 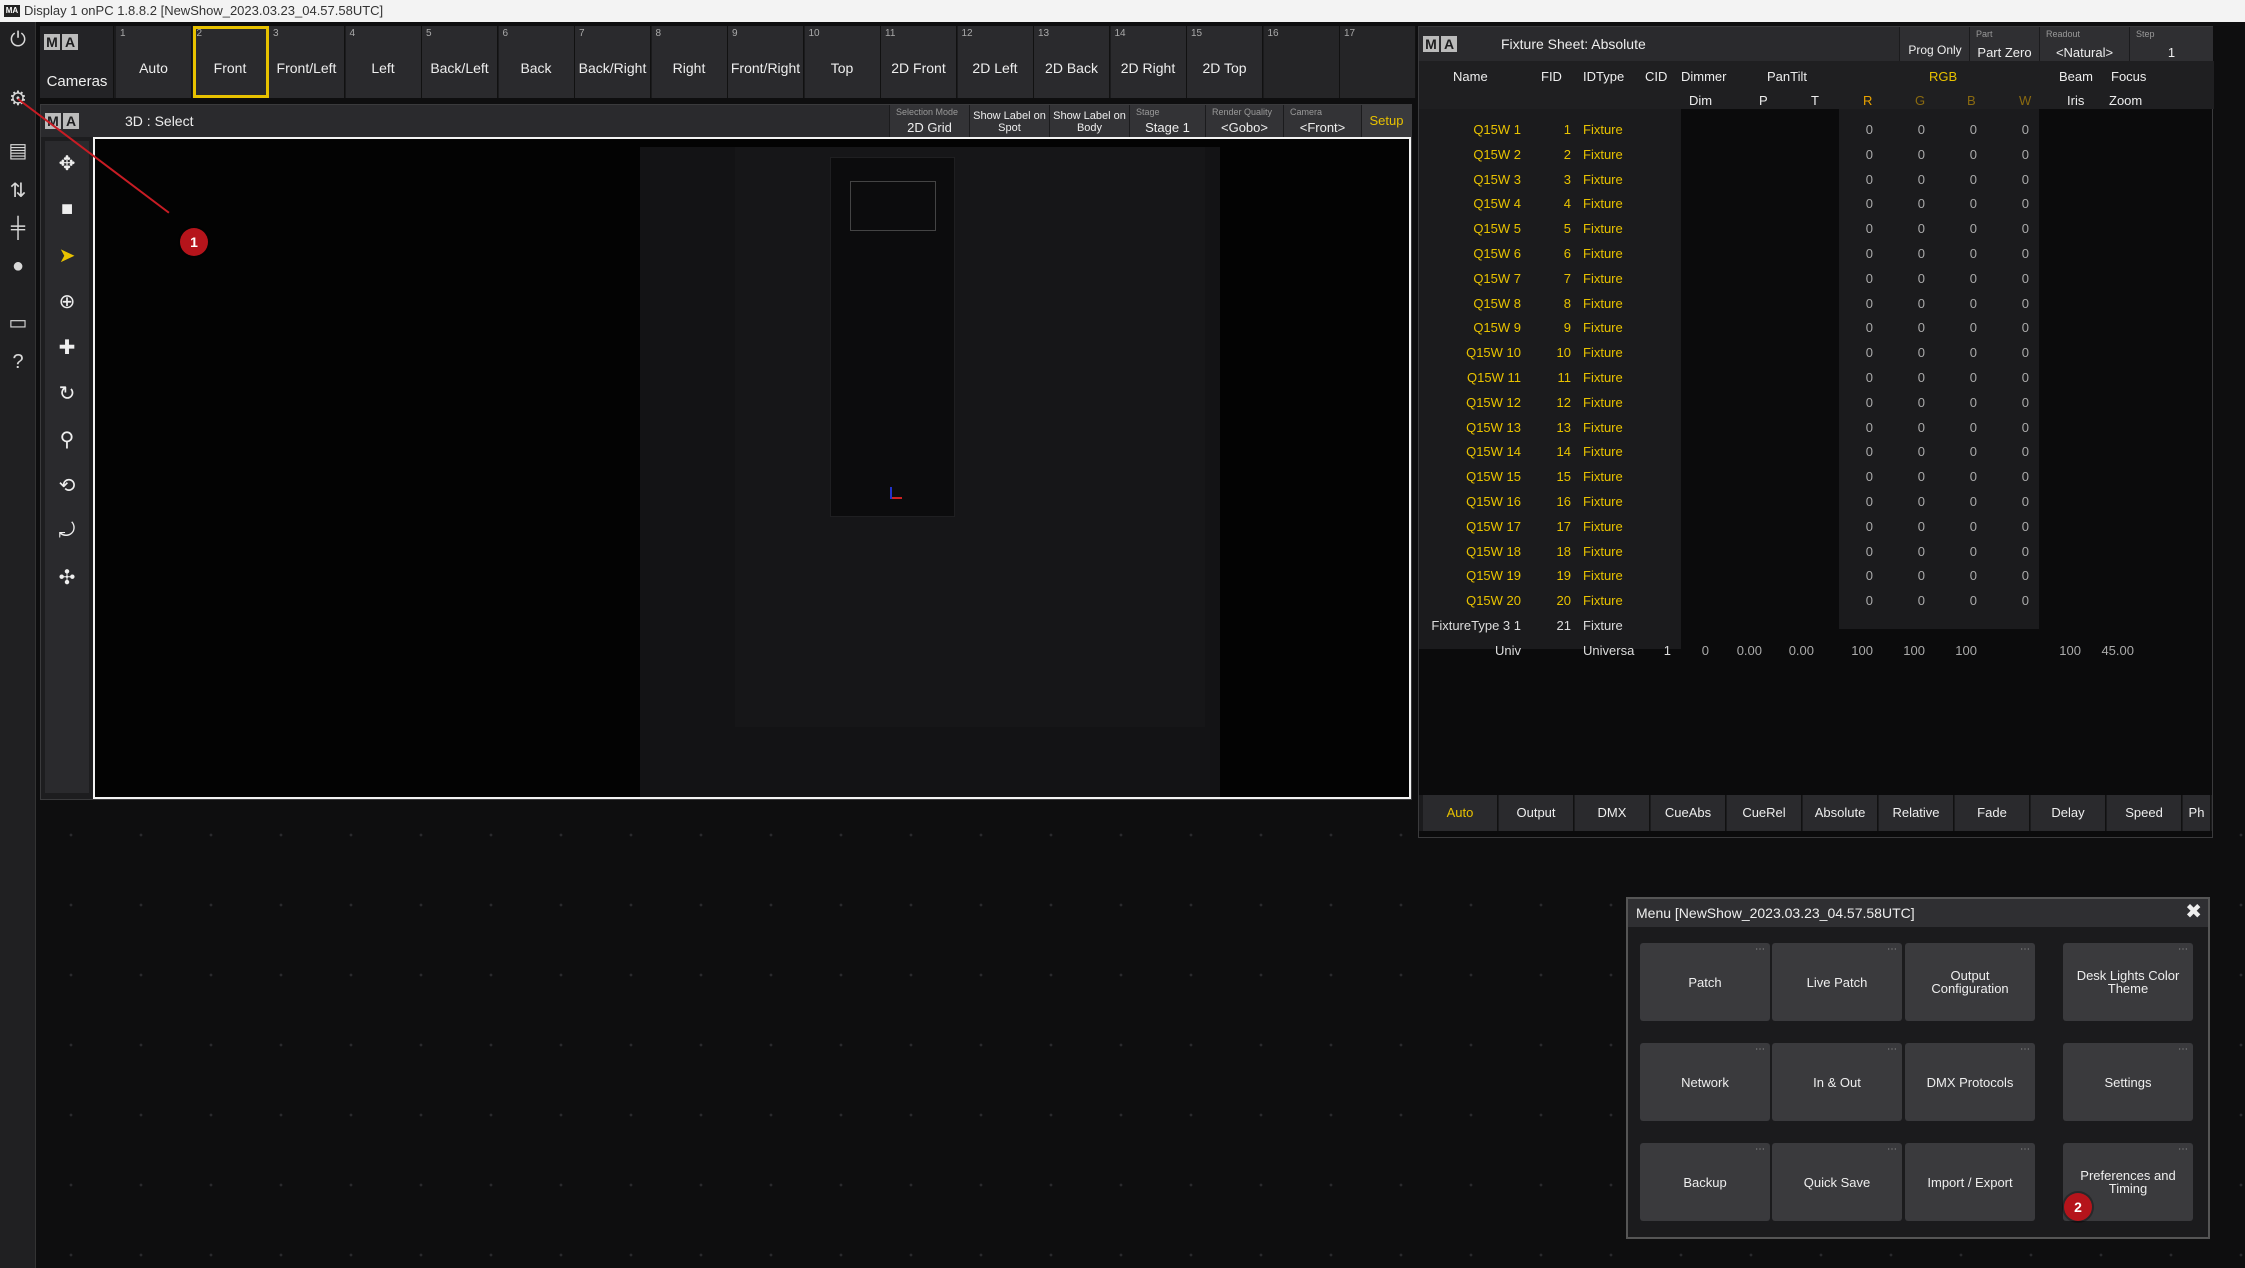 What do you see at coordinates (1612, 813) in the screenshot?
I see `tab-dmx: DMX` at bounding box center [1612, 813].